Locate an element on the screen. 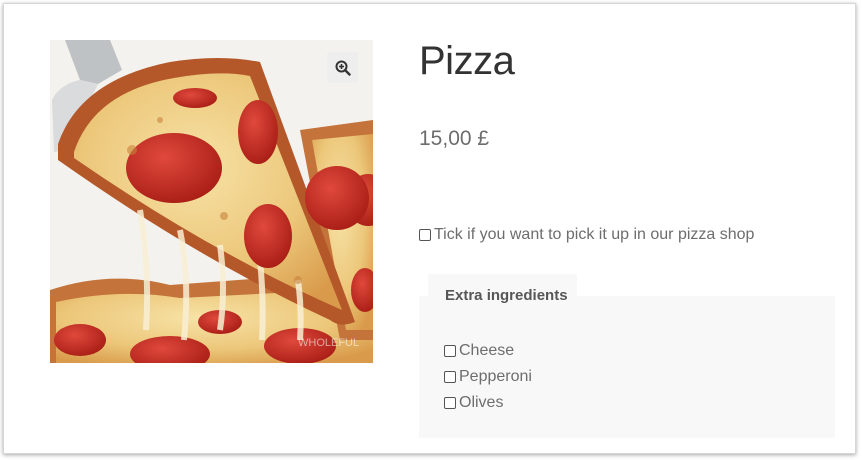 The image size is (863, 462). ingredient-list: Cheese Pepperoni Olives is located at coordinates (488, 377).